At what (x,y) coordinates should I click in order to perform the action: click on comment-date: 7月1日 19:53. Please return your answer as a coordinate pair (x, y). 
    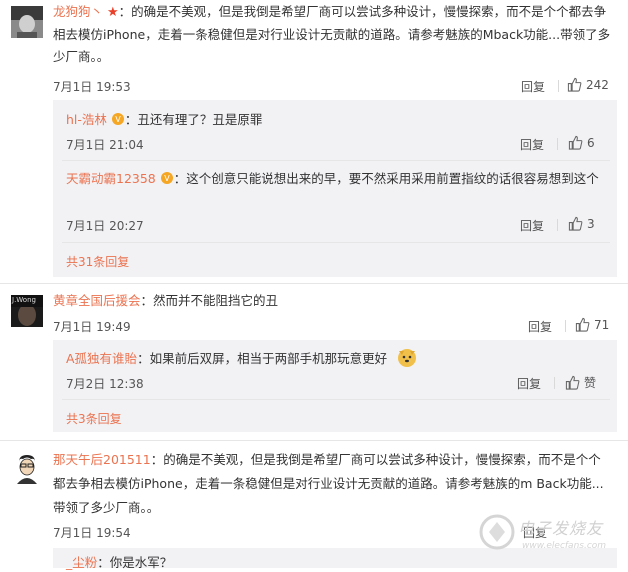
    Looking at the image, I should click on (92, 87).